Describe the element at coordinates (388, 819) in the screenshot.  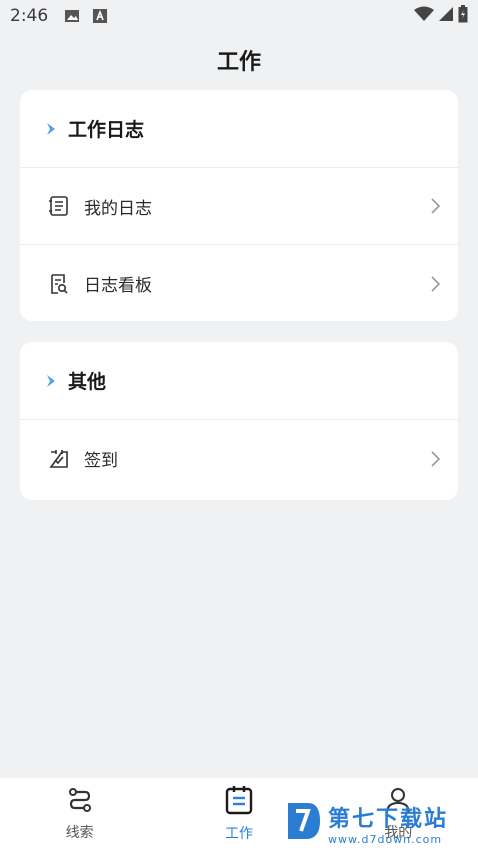
I see `watermark-title: 第七下载站` at that location.